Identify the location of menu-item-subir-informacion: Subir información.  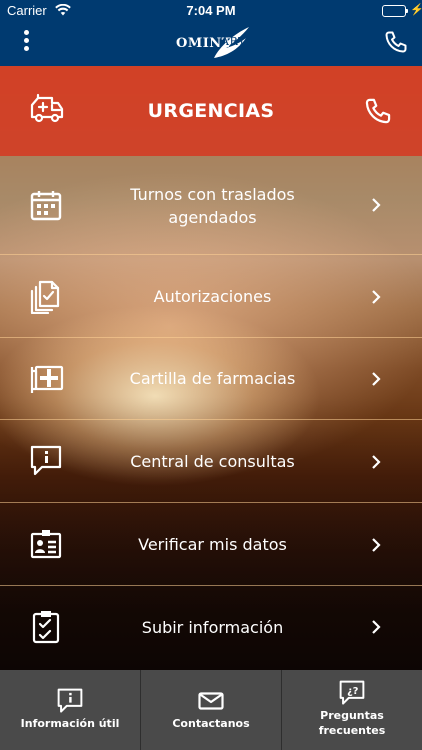
(211, 628).